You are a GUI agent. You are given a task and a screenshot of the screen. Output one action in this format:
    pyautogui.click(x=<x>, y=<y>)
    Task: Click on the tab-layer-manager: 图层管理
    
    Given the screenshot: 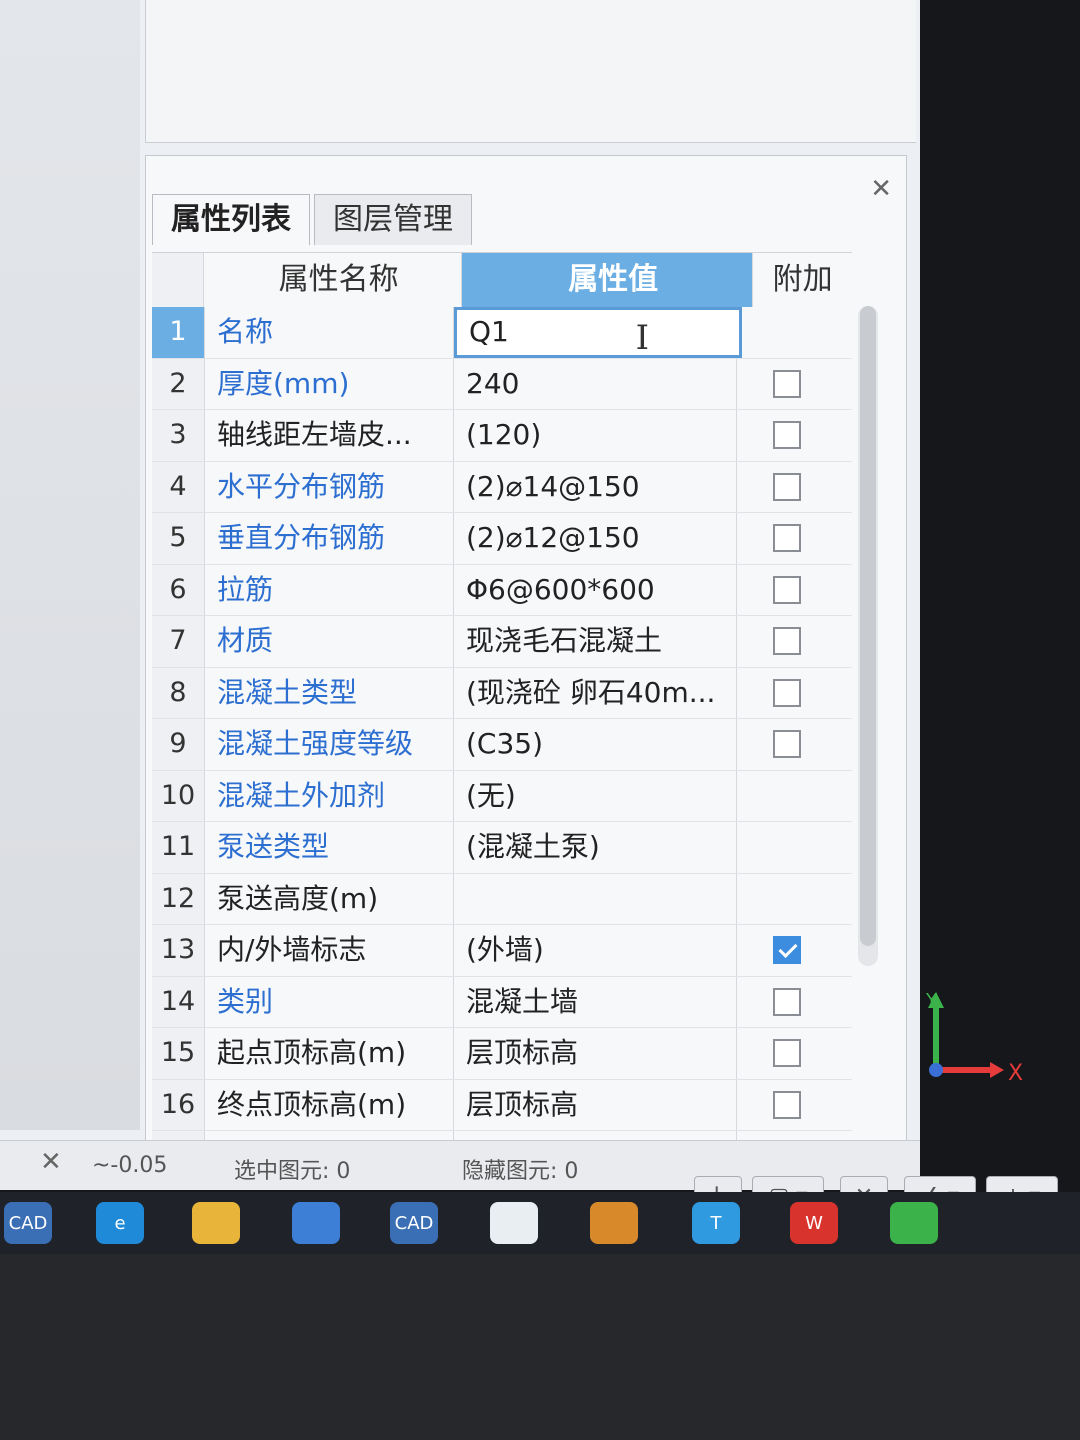 What is the action you would take?
    pyautogui.click(x=393, y=219)
    